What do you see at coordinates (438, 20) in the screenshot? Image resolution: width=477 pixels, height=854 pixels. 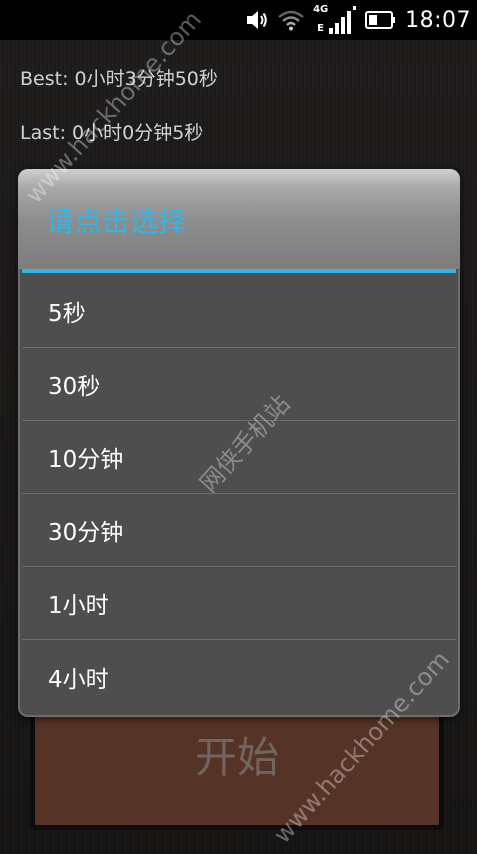 I see `clock: 18:07` at bounding box center [438, 20].